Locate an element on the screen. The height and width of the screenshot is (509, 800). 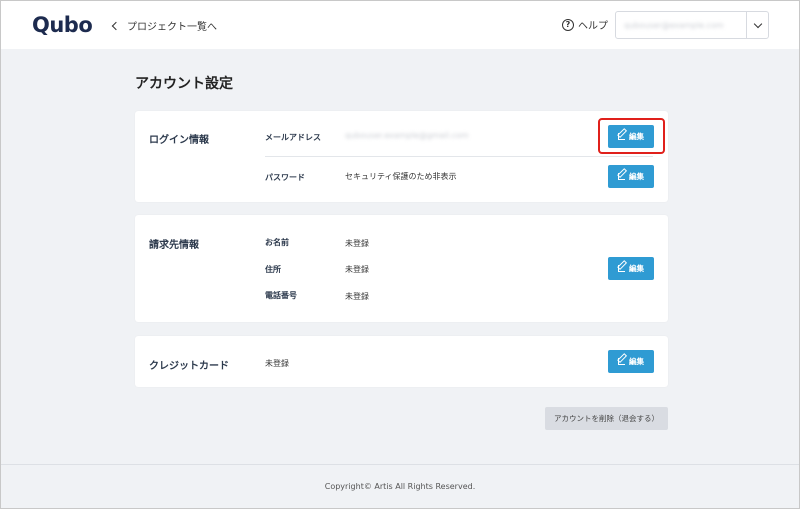
edit-billing-button: 編集 is located at coordinates (631, 268).